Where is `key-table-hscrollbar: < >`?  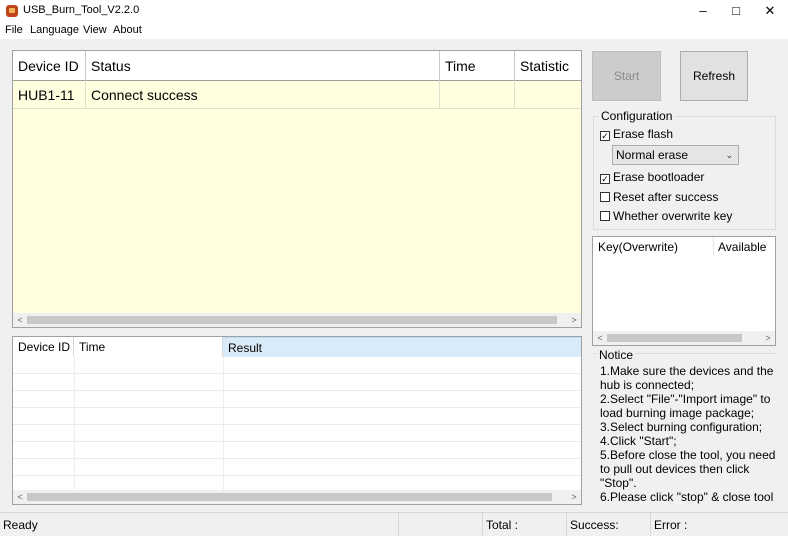 key-table-hscrollbar: < > is located at coordinates (684, 338).